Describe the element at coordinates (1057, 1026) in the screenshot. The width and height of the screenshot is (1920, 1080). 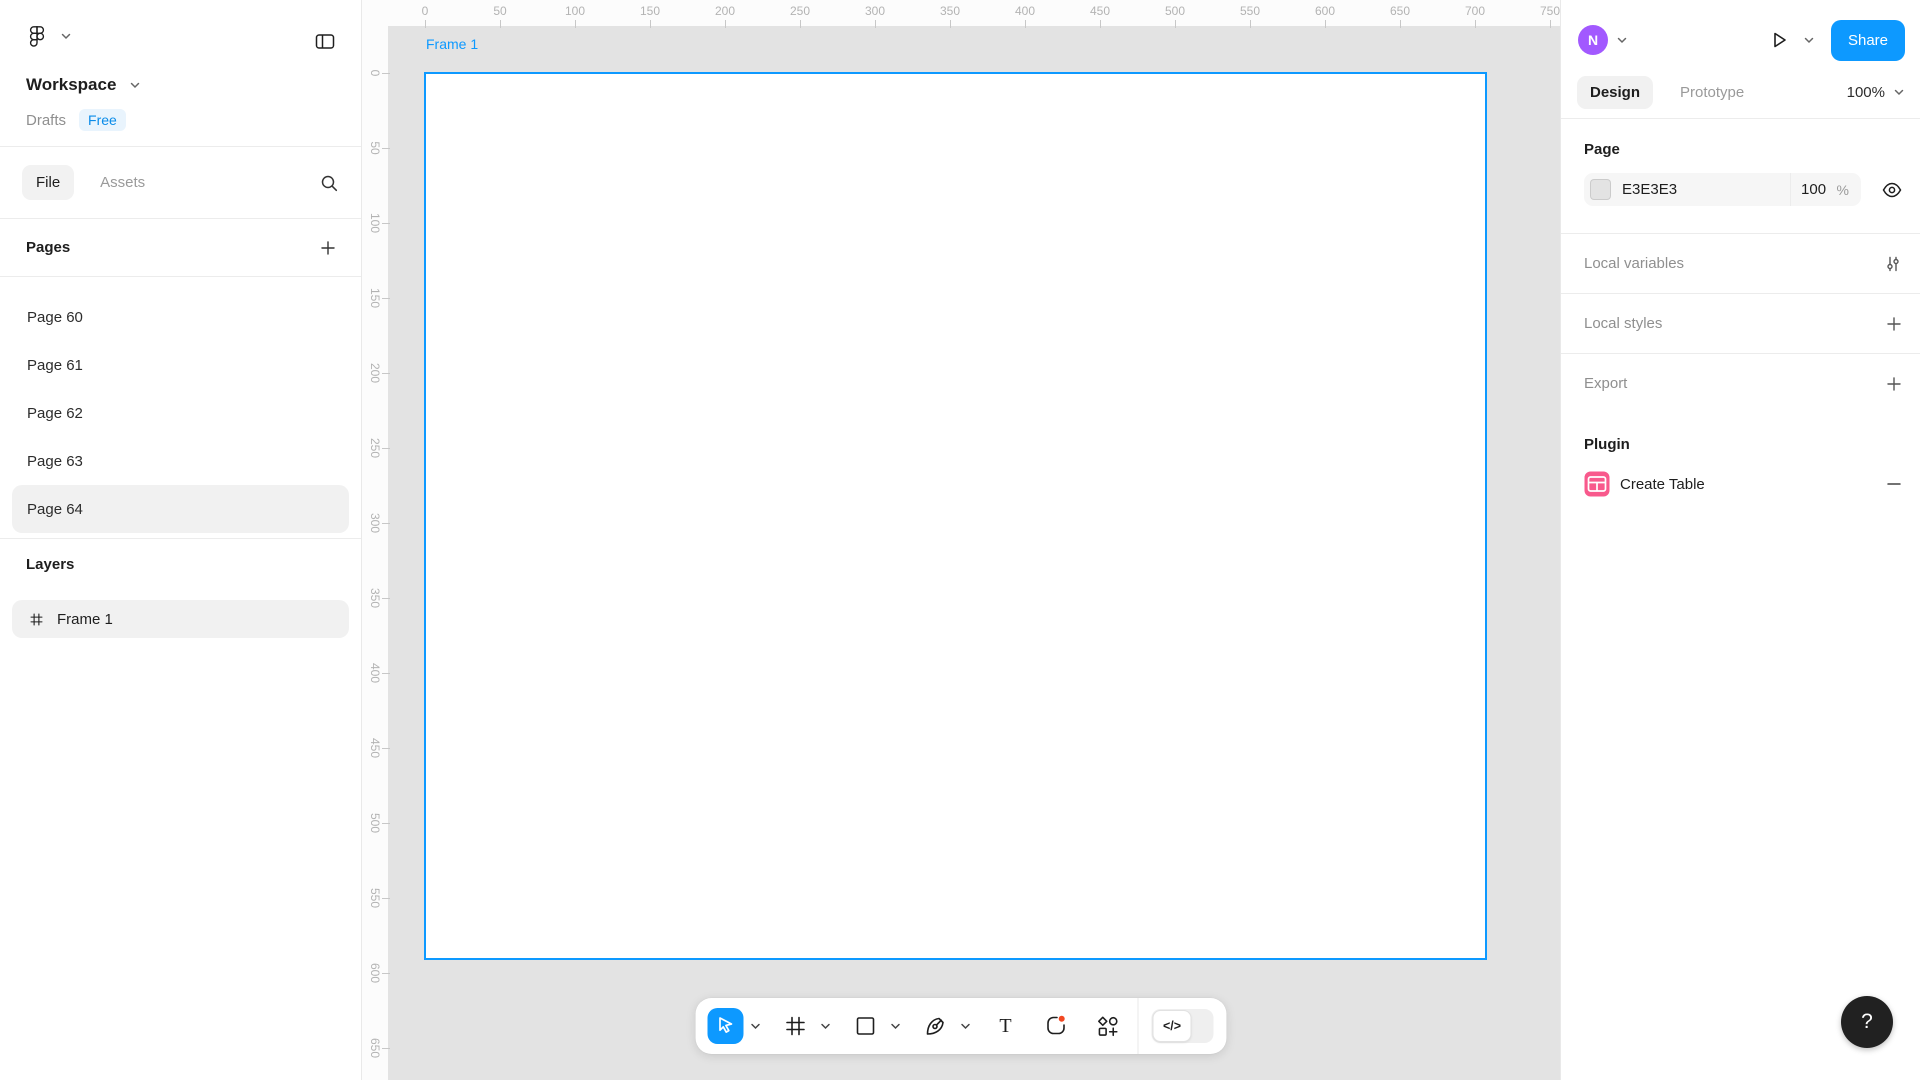
I see `comment-tool-button` at that location.